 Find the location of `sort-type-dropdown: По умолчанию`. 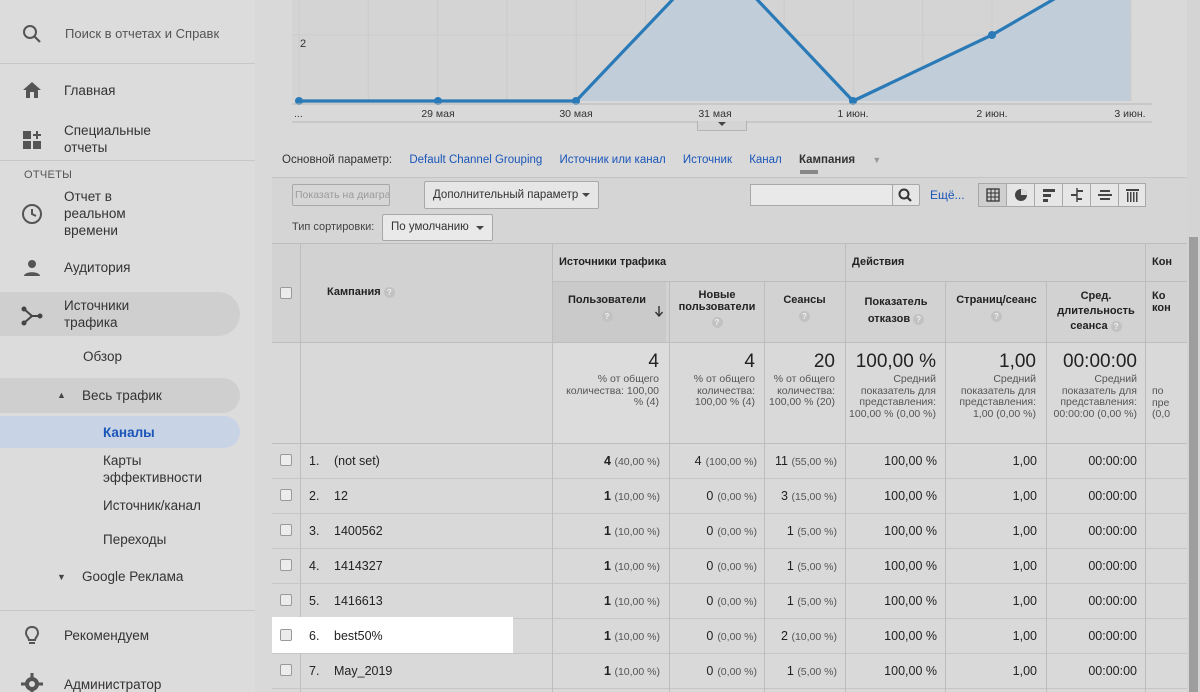

sort-type-dropdown: По умолчанию is located at coordinates (437, 227).